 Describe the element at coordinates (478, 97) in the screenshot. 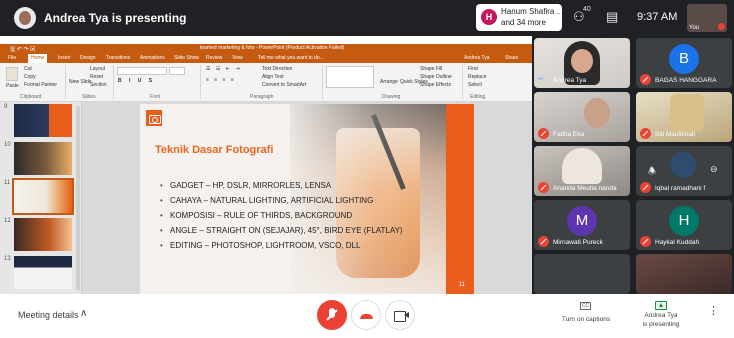

I see `editing-group-label: Editing` at that location.